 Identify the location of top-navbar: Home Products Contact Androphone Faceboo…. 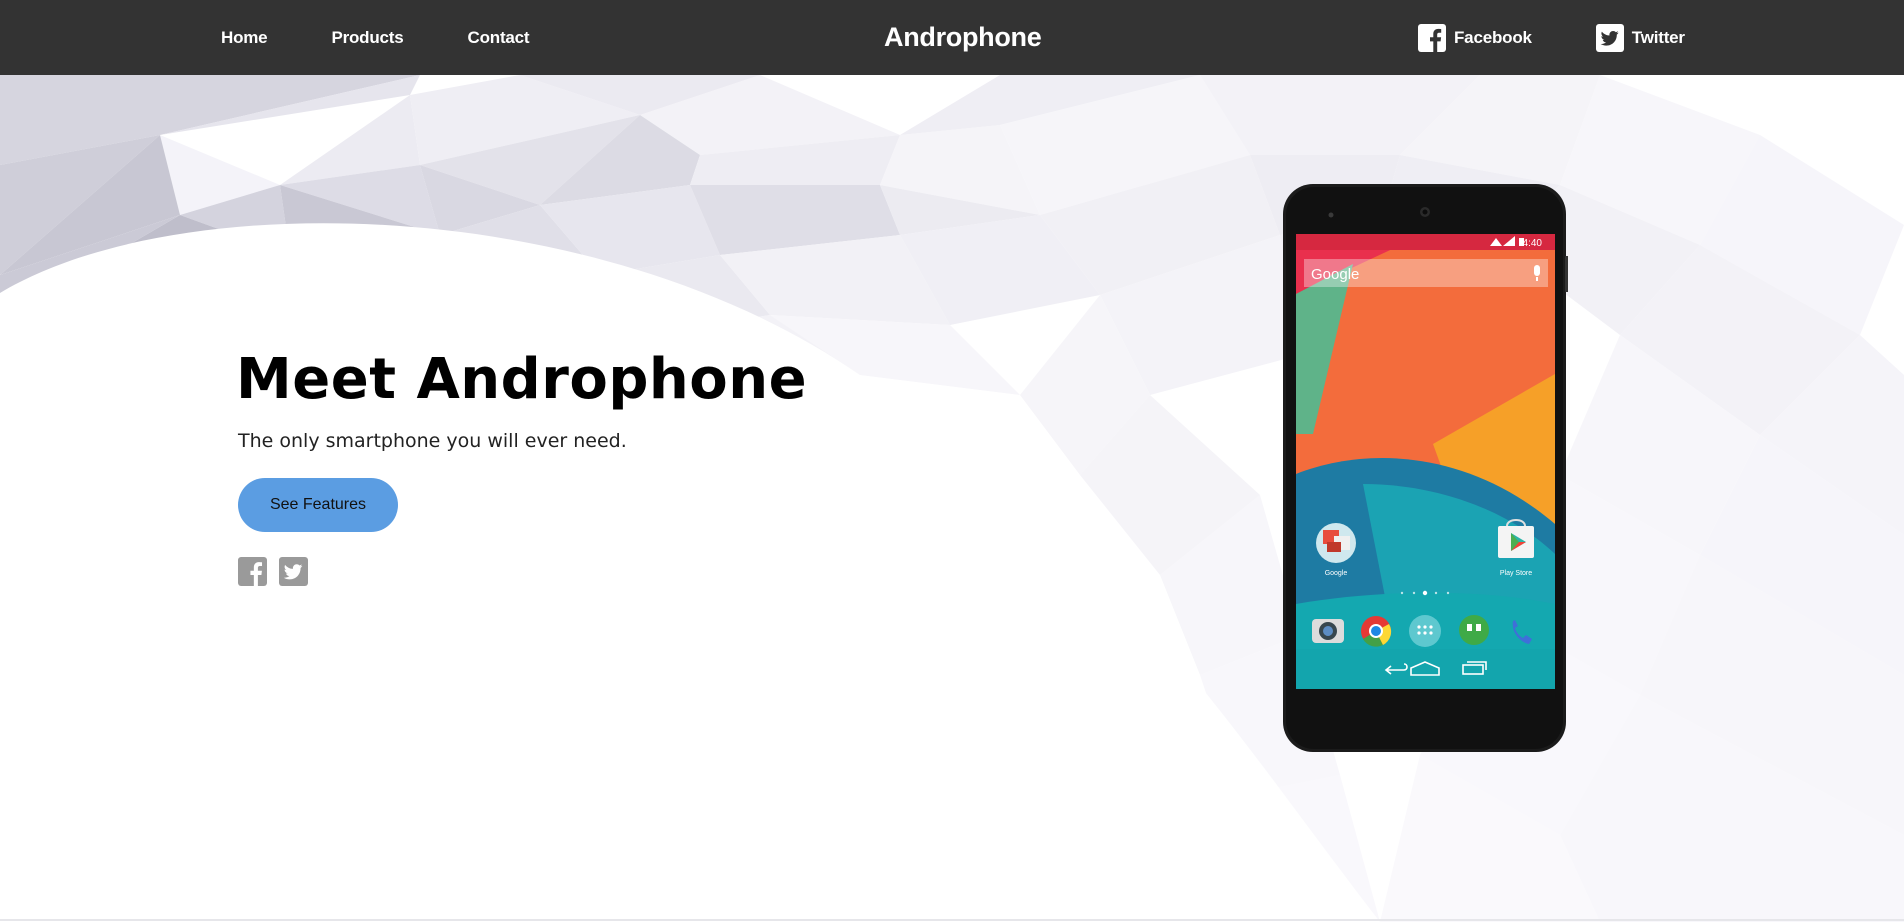
(952, 37).